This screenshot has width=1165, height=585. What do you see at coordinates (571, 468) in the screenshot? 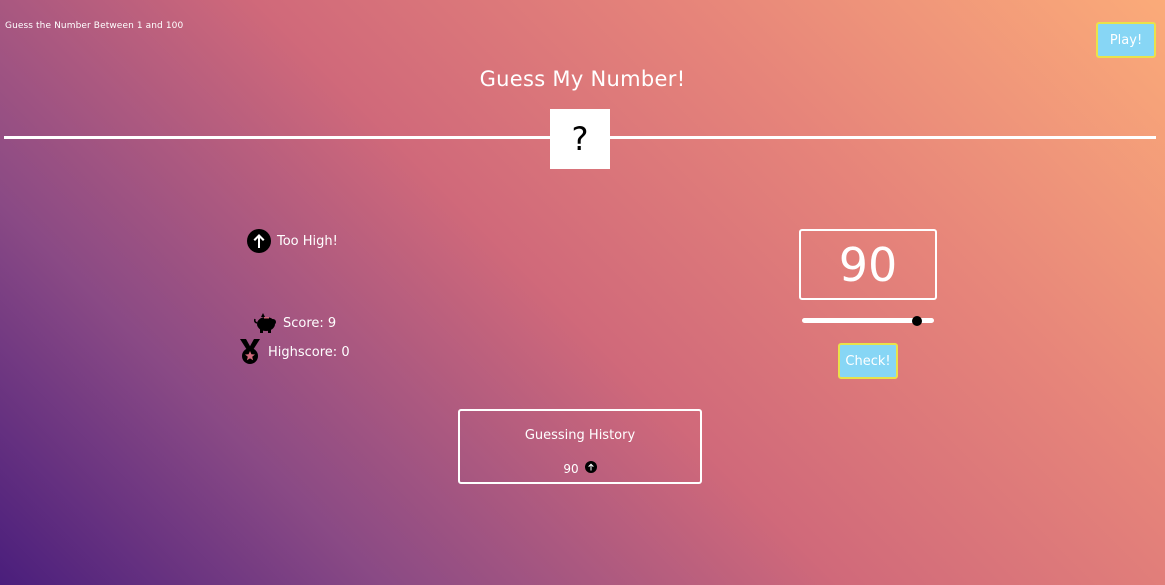
I see `history-entry-value: 90` at bounding box center [571, 468].